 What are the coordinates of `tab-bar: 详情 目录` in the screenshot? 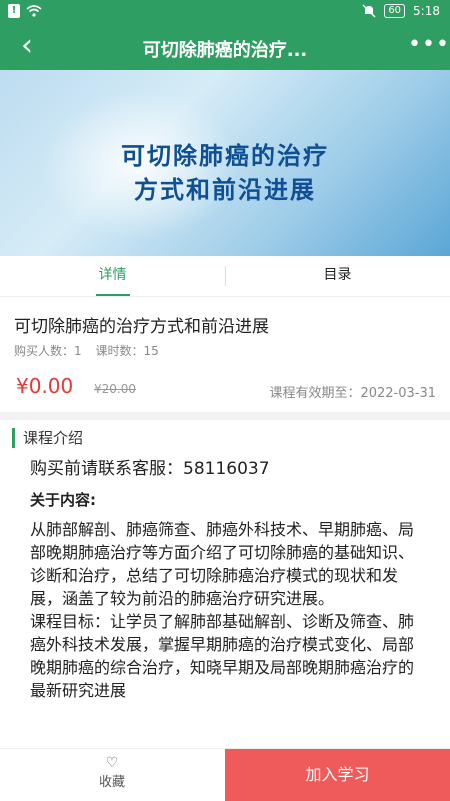 It's located at (225, 276).